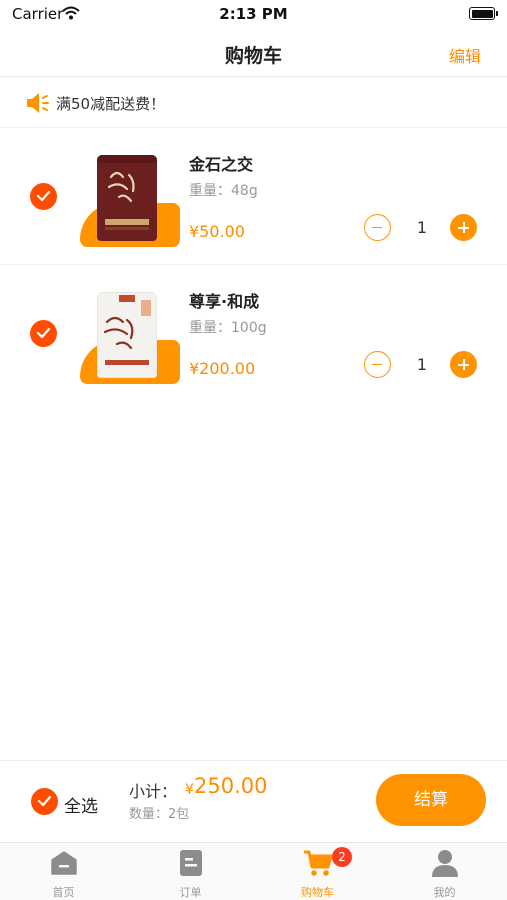  What do you see at coordinates (159, 814) in the screenshot?
I see `total-quantity: 数量：2包` at bounding box center [159, 814].